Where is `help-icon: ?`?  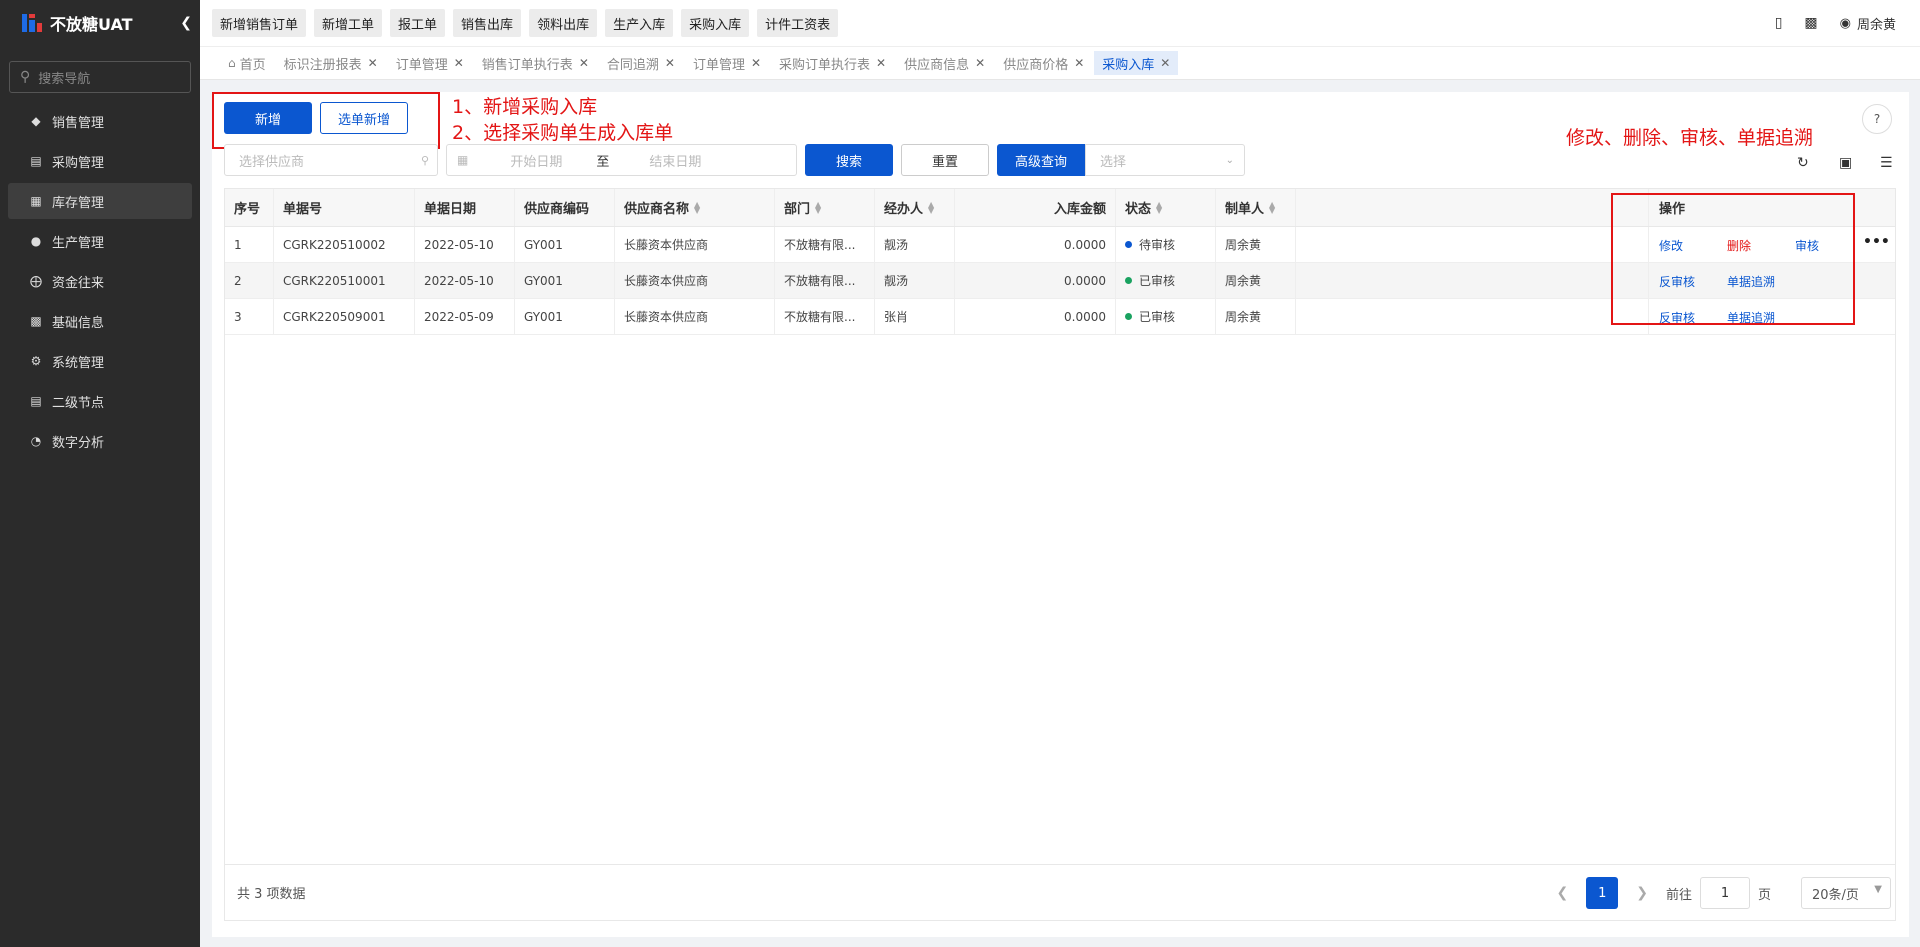 help-icon: ? is located at coordinates (1877, 119).